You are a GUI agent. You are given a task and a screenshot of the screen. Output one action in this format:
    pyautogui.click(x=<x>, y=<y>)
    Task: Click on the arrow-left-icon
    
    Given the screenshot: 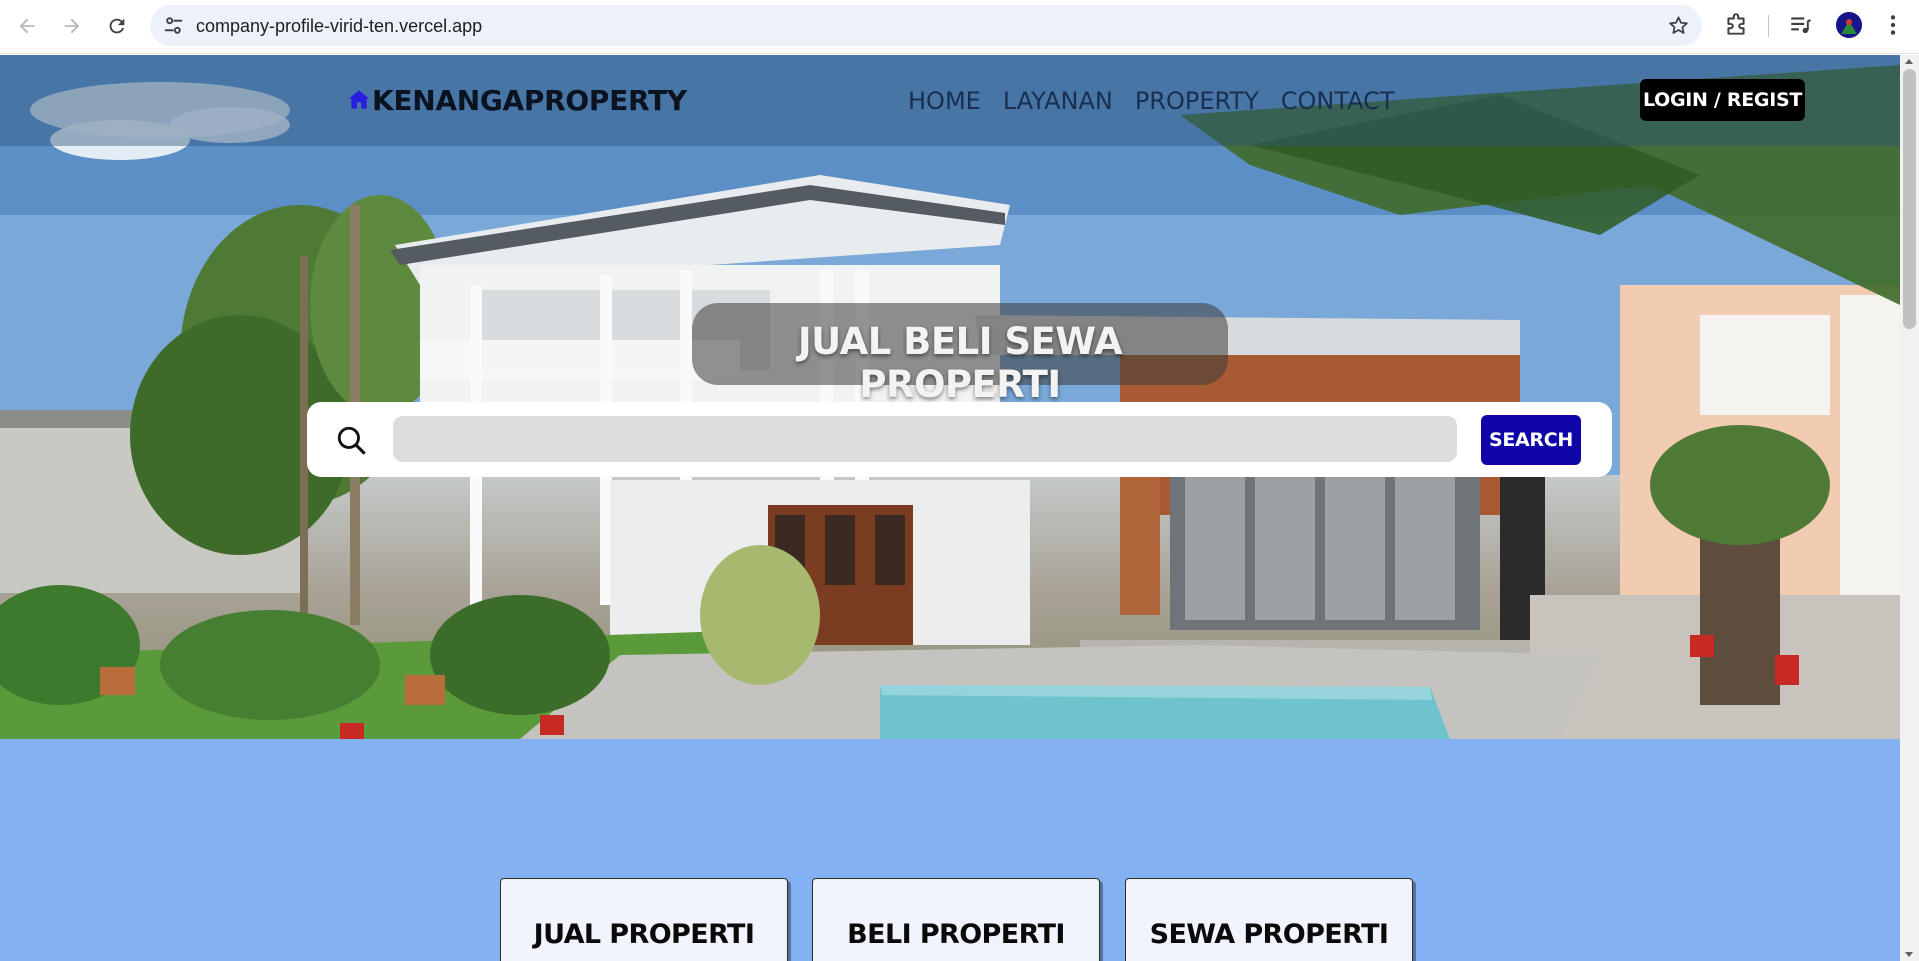 What is the action you would take?
    pyautogui.click(x=27, y=26)
    